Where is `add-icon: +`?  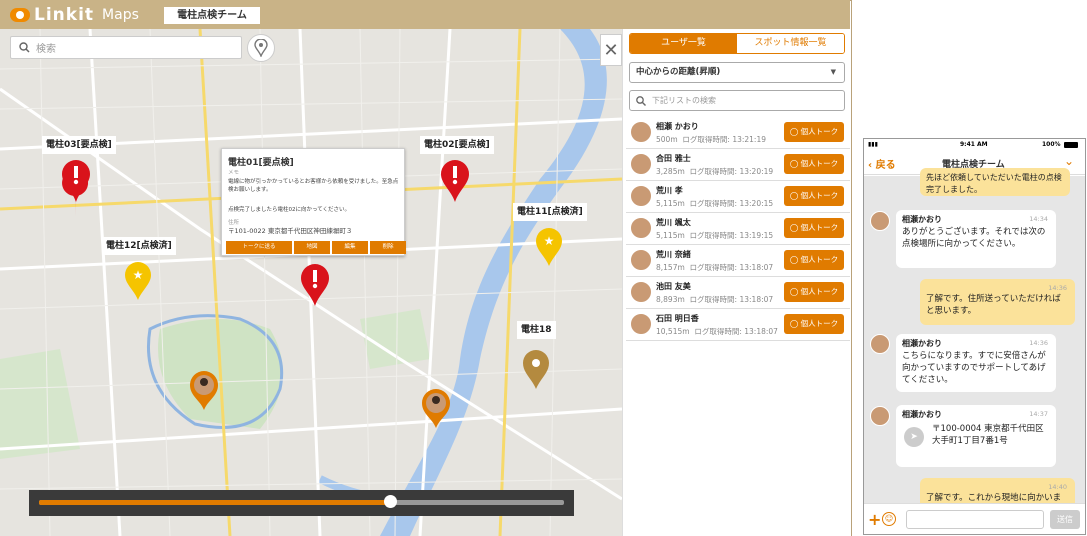 add-icon: + is located at coordinates (874, 519).